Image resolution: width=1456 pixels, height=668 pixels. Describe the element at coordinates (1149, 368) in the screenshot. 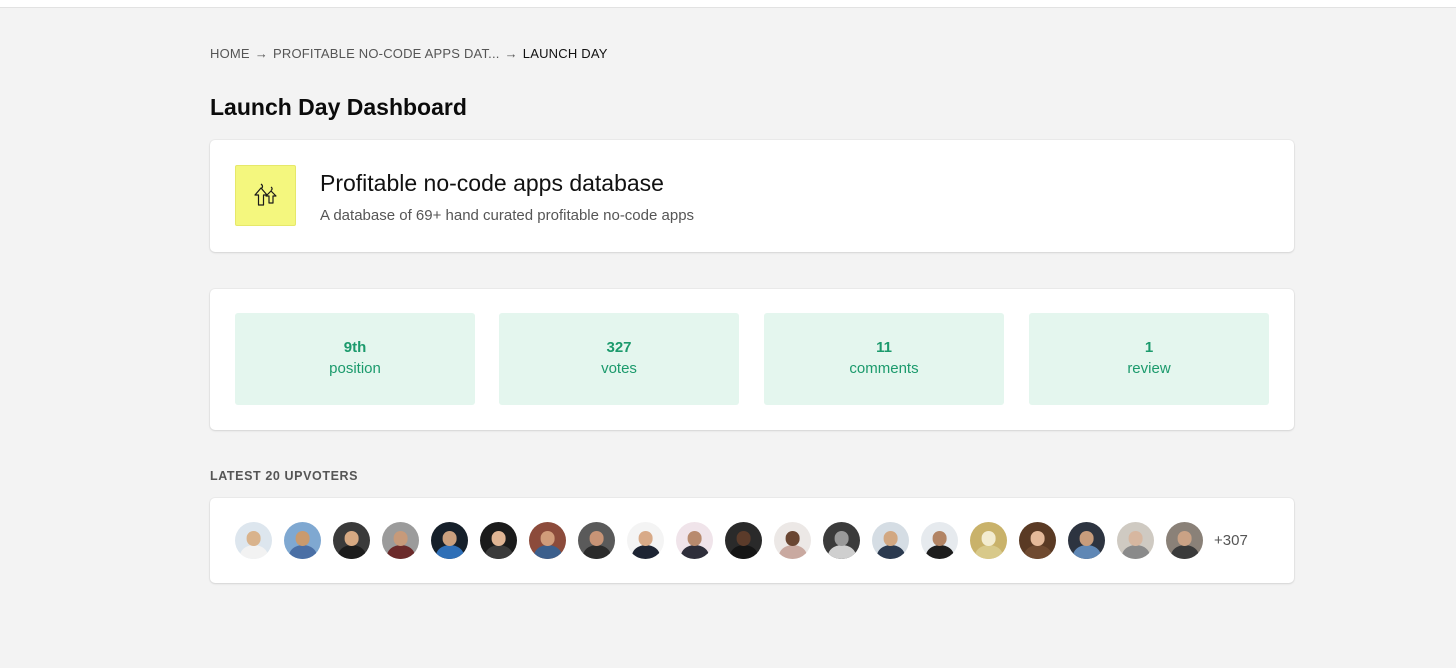

I see `stat-label: review` at that location.